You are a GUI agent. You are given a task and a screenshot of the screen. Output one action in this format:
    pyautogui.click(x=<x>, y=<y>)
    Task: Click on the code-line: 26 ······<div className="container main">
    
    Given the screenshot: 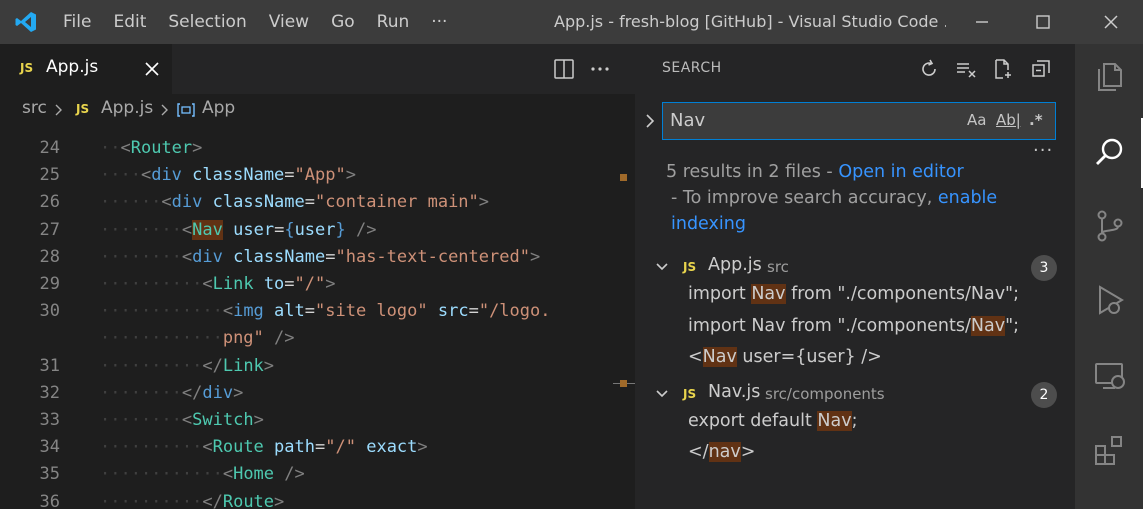 What is the action you would take?
    pyautogui.click(x=317, y=202)
    